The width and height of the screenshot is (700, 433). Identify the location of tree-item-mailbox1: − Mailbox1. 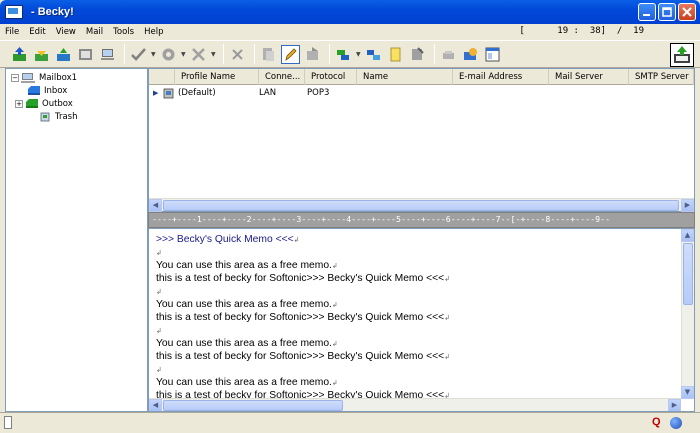
(45, 77).